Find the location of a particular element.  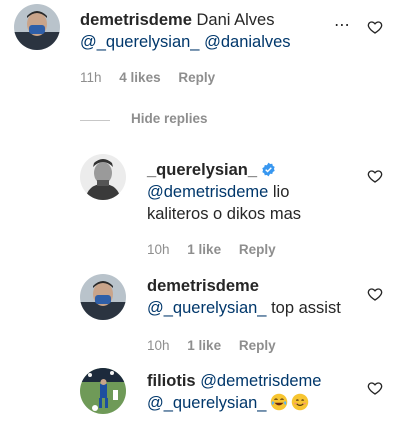

comment-meta: 11h 4 likes Reply is located at coordinates (154, 78).